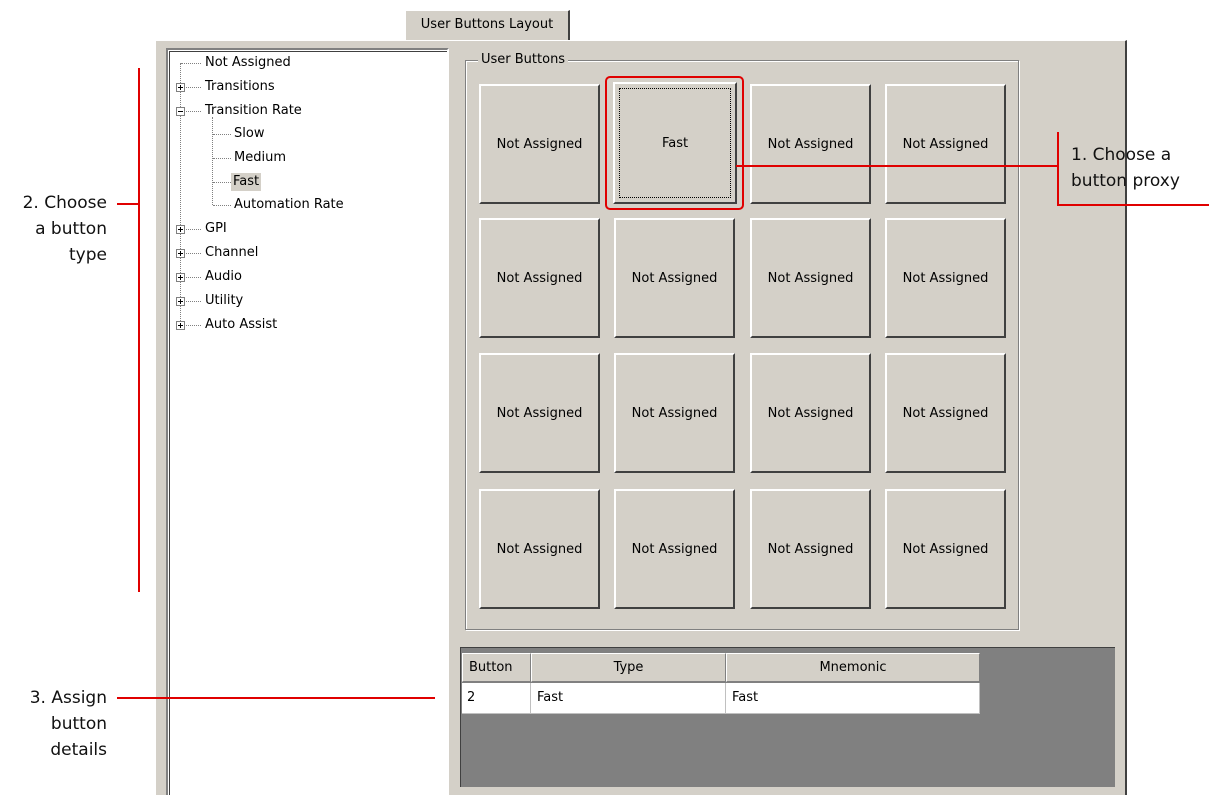 The width and height of the screenshot is (1209, 795). I want to click on tree-item-utility: Utility, so click(224, 301).